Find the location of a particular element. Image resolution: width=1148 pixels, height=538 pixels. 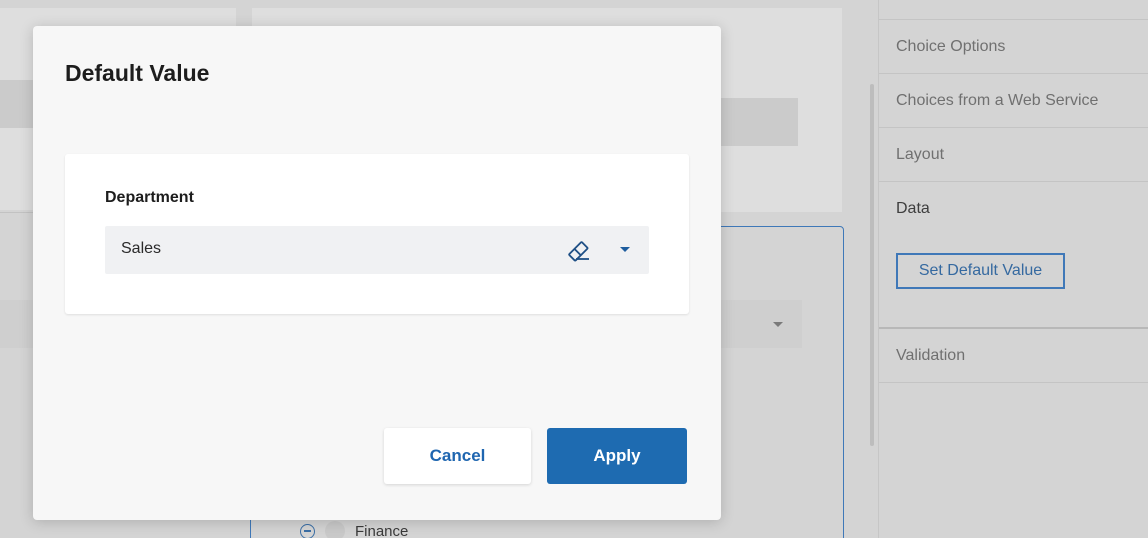

department-dropdown: Sales is located at coordinates (377, 250).